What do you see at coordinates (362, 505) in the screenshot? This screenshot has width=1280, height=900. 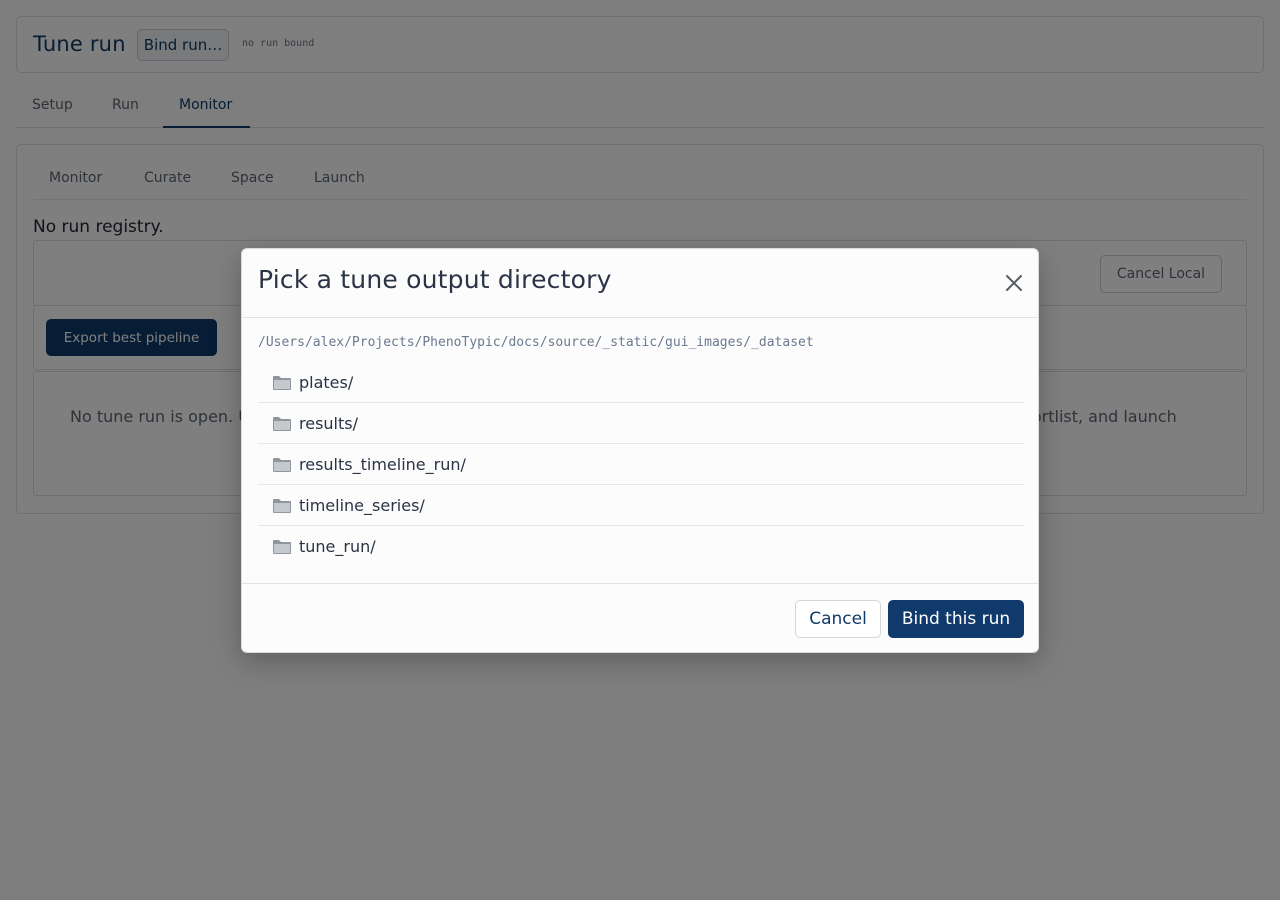 I see `folder-name: timeline_series/` at bounding box center [362, 505].